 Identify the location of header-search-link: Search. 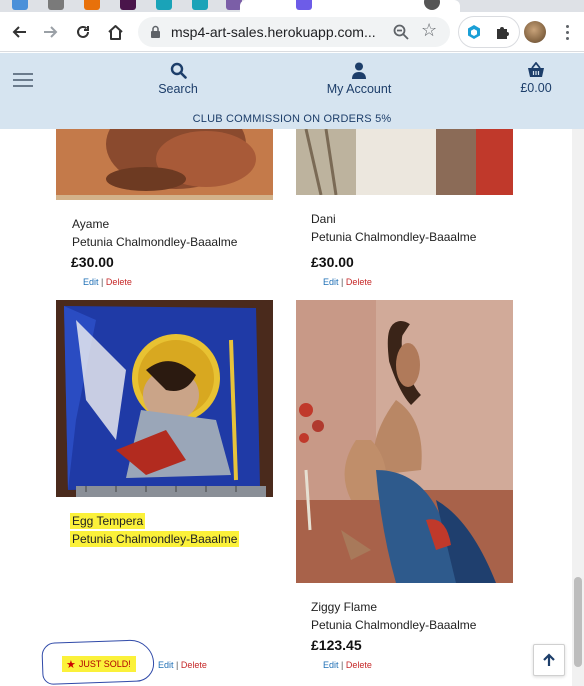
(178, 79).